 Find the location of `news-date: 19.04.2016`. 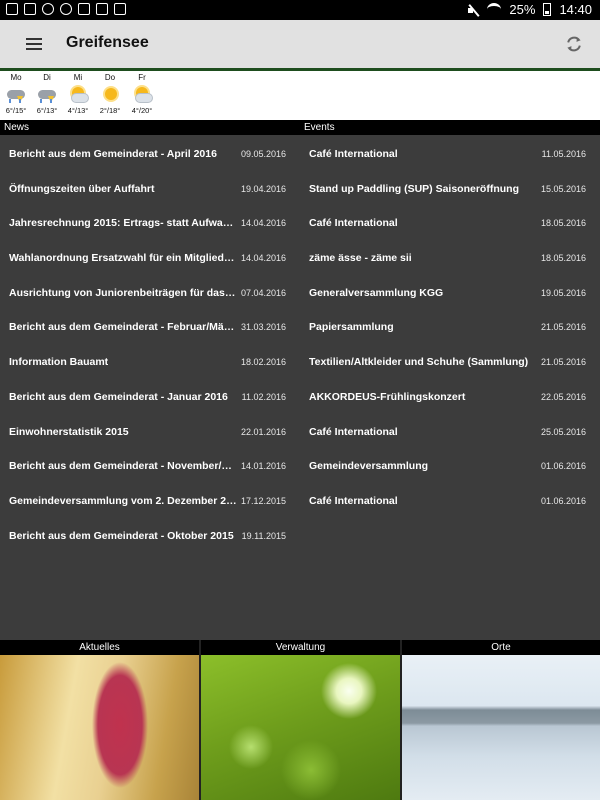

news-date: 19.04.2016 is located at coordinates (263, 188).